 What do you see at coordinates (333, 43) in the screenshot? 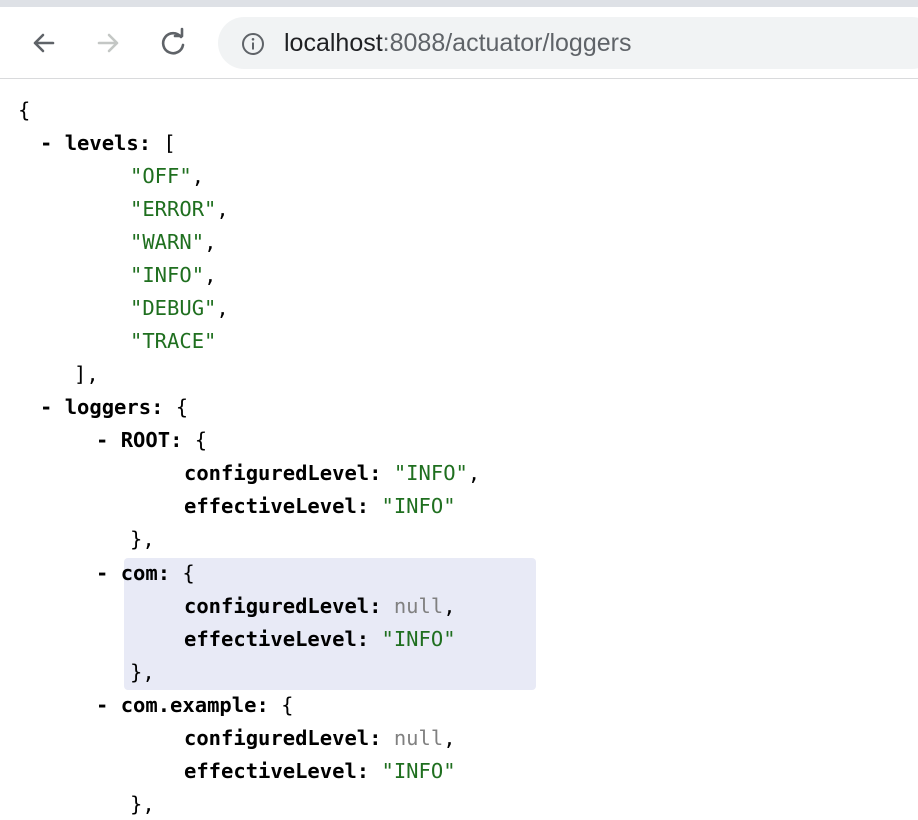
I see `url-host: localhost` at bounding box center [333, 43].